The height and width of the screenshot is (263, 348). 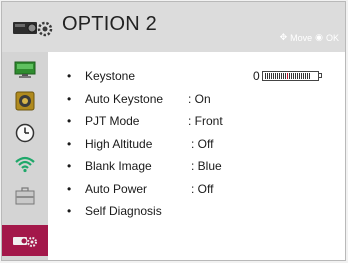 What do you see at coordinates (196, 211) in the screenshot?
I see `menu-item-self-diagnosis: • Self Diagnosis` at bounding box center [196, 211].